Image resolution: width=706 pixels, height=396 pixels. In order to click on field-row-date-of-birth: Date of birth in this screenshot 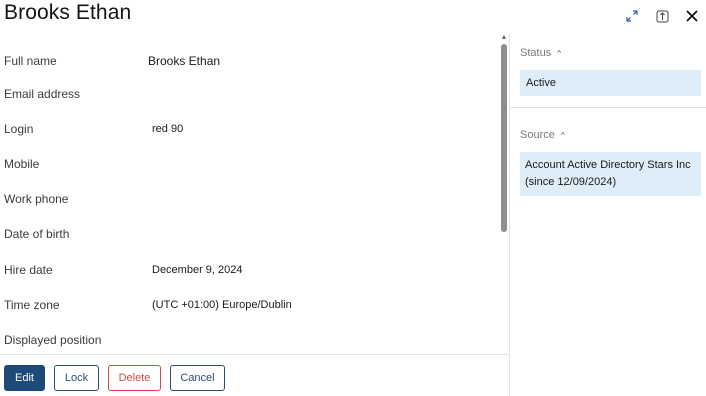, I will do `click(247, 233)`.